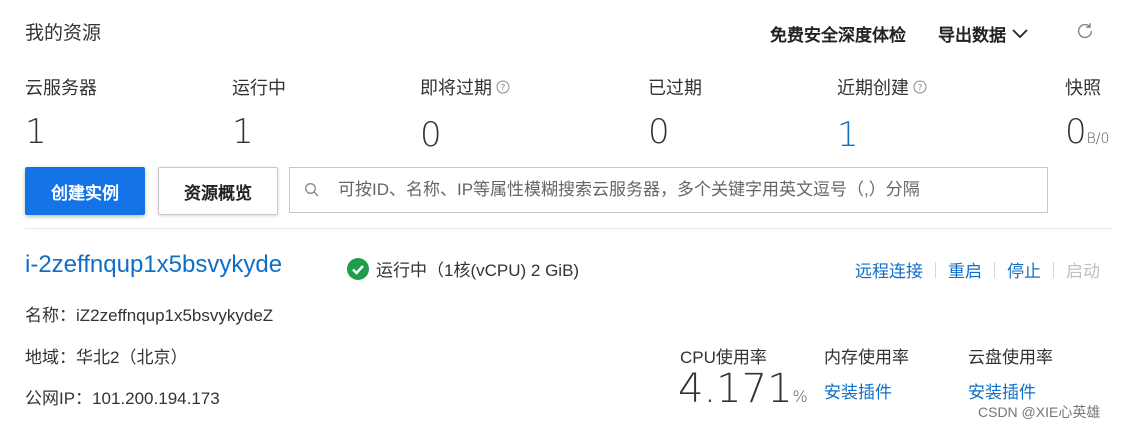  Describe the element at coordinates (866, 357) in the screenshot. I see `memory-usage-label: 内存使用率` at that location.